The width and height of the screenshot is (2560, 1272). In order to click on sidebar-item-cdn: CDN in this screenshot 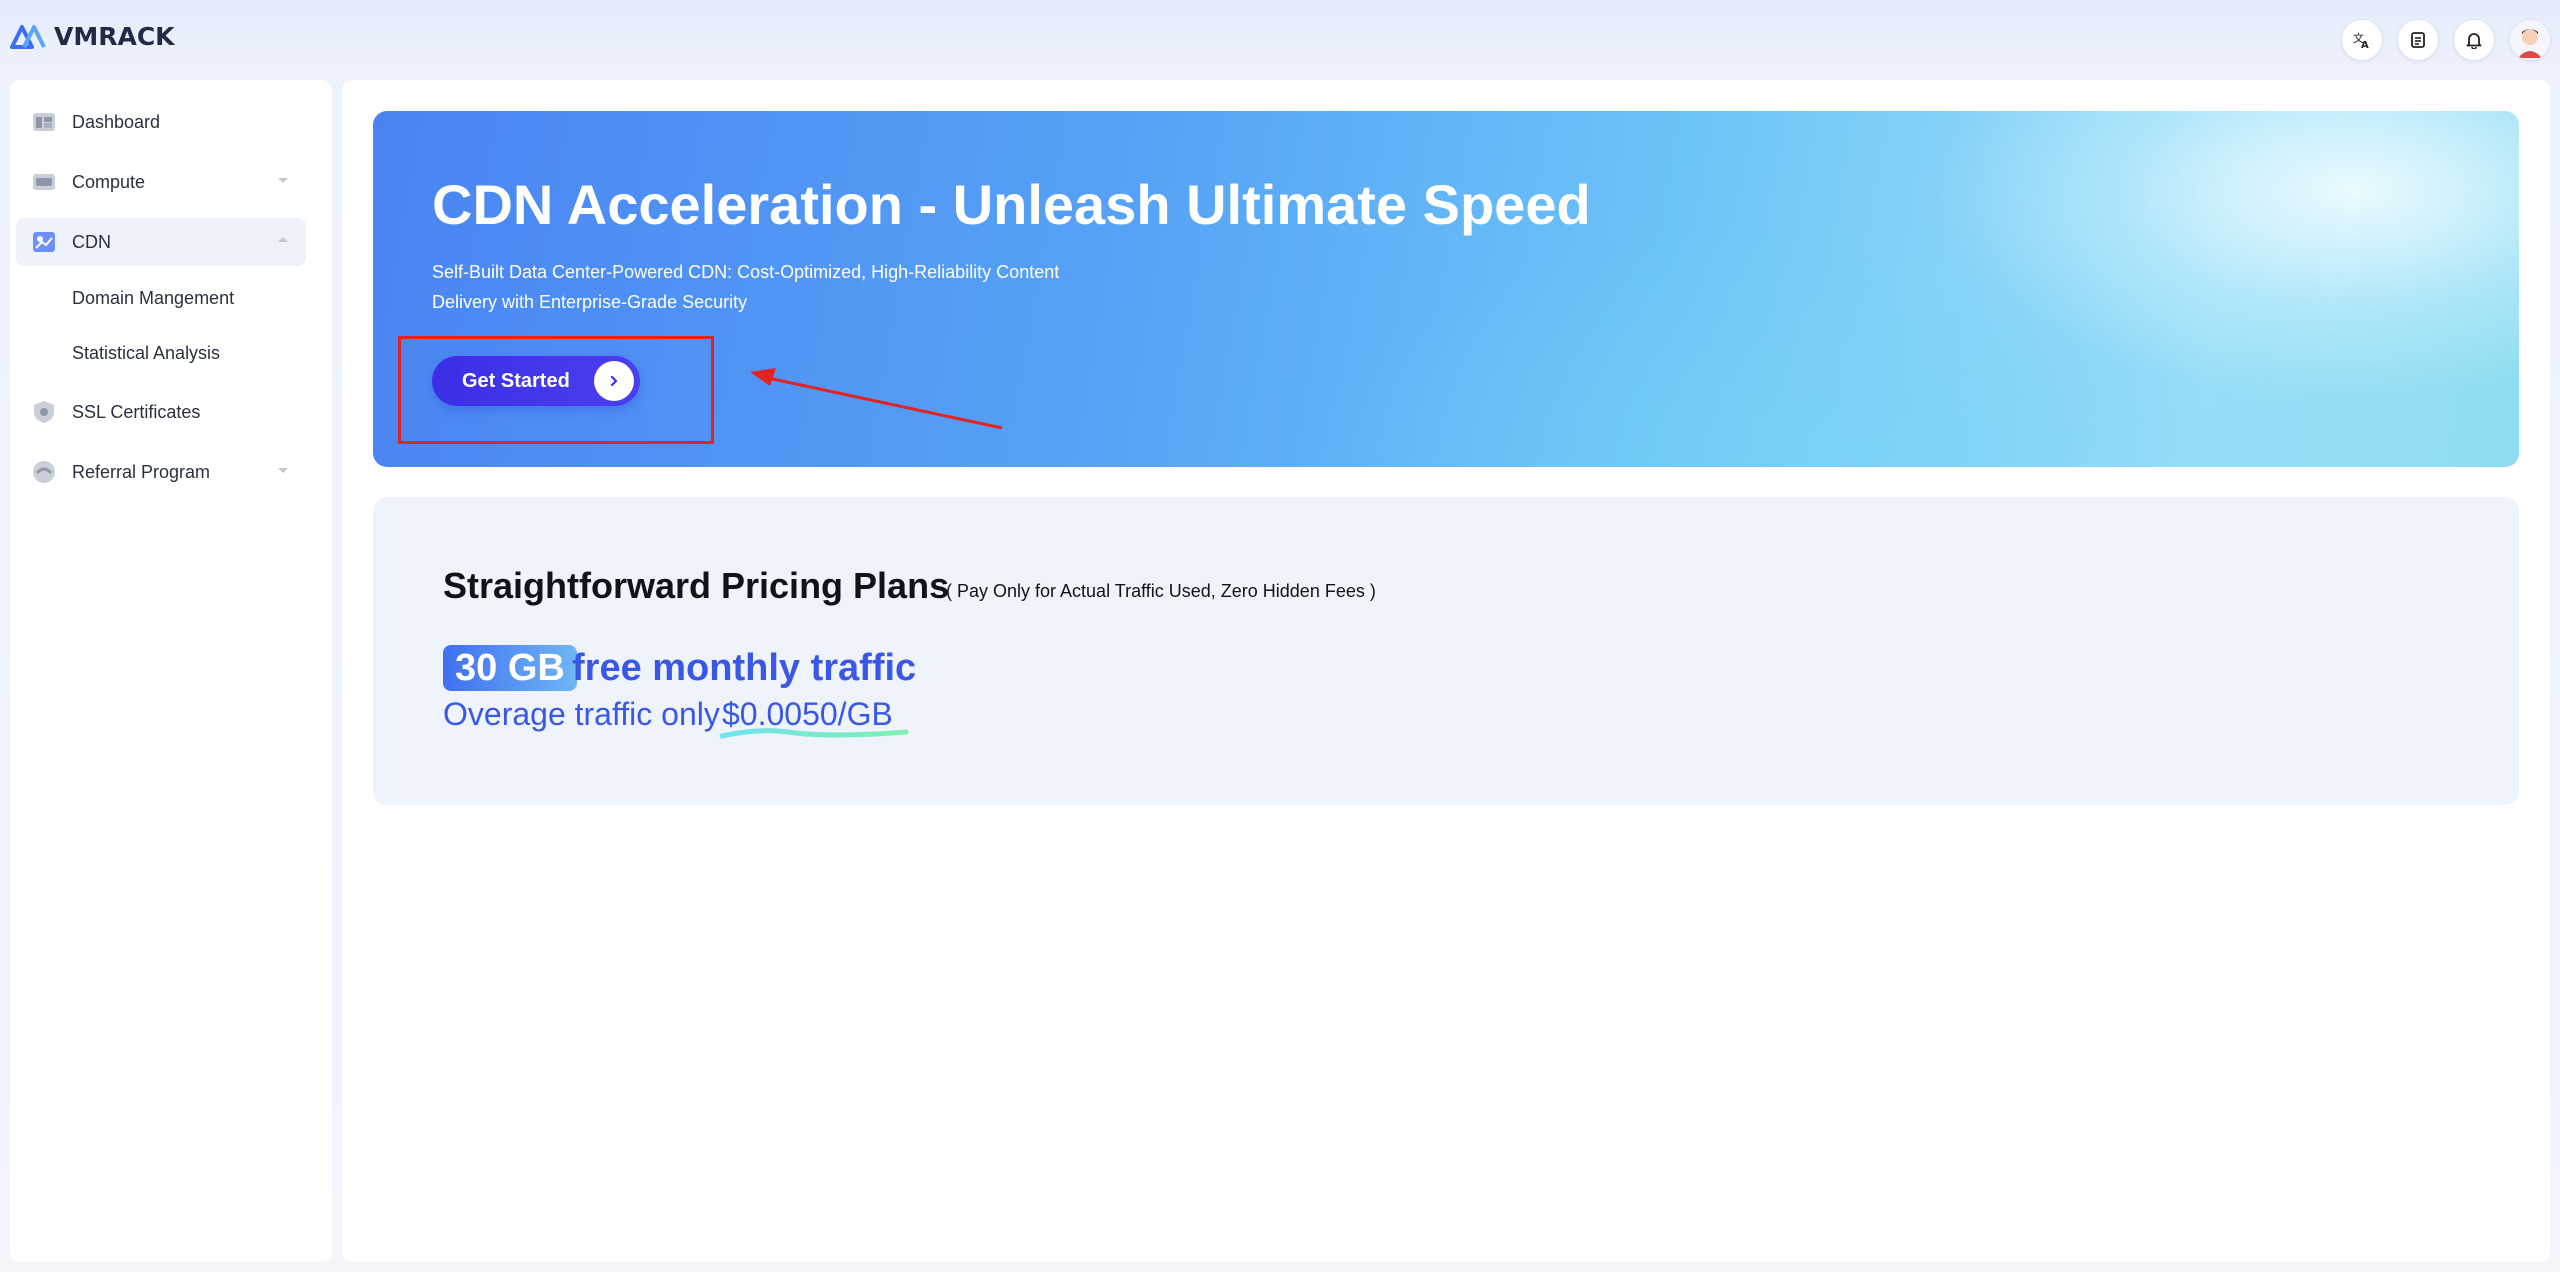, I will do `click(161, 242)`.